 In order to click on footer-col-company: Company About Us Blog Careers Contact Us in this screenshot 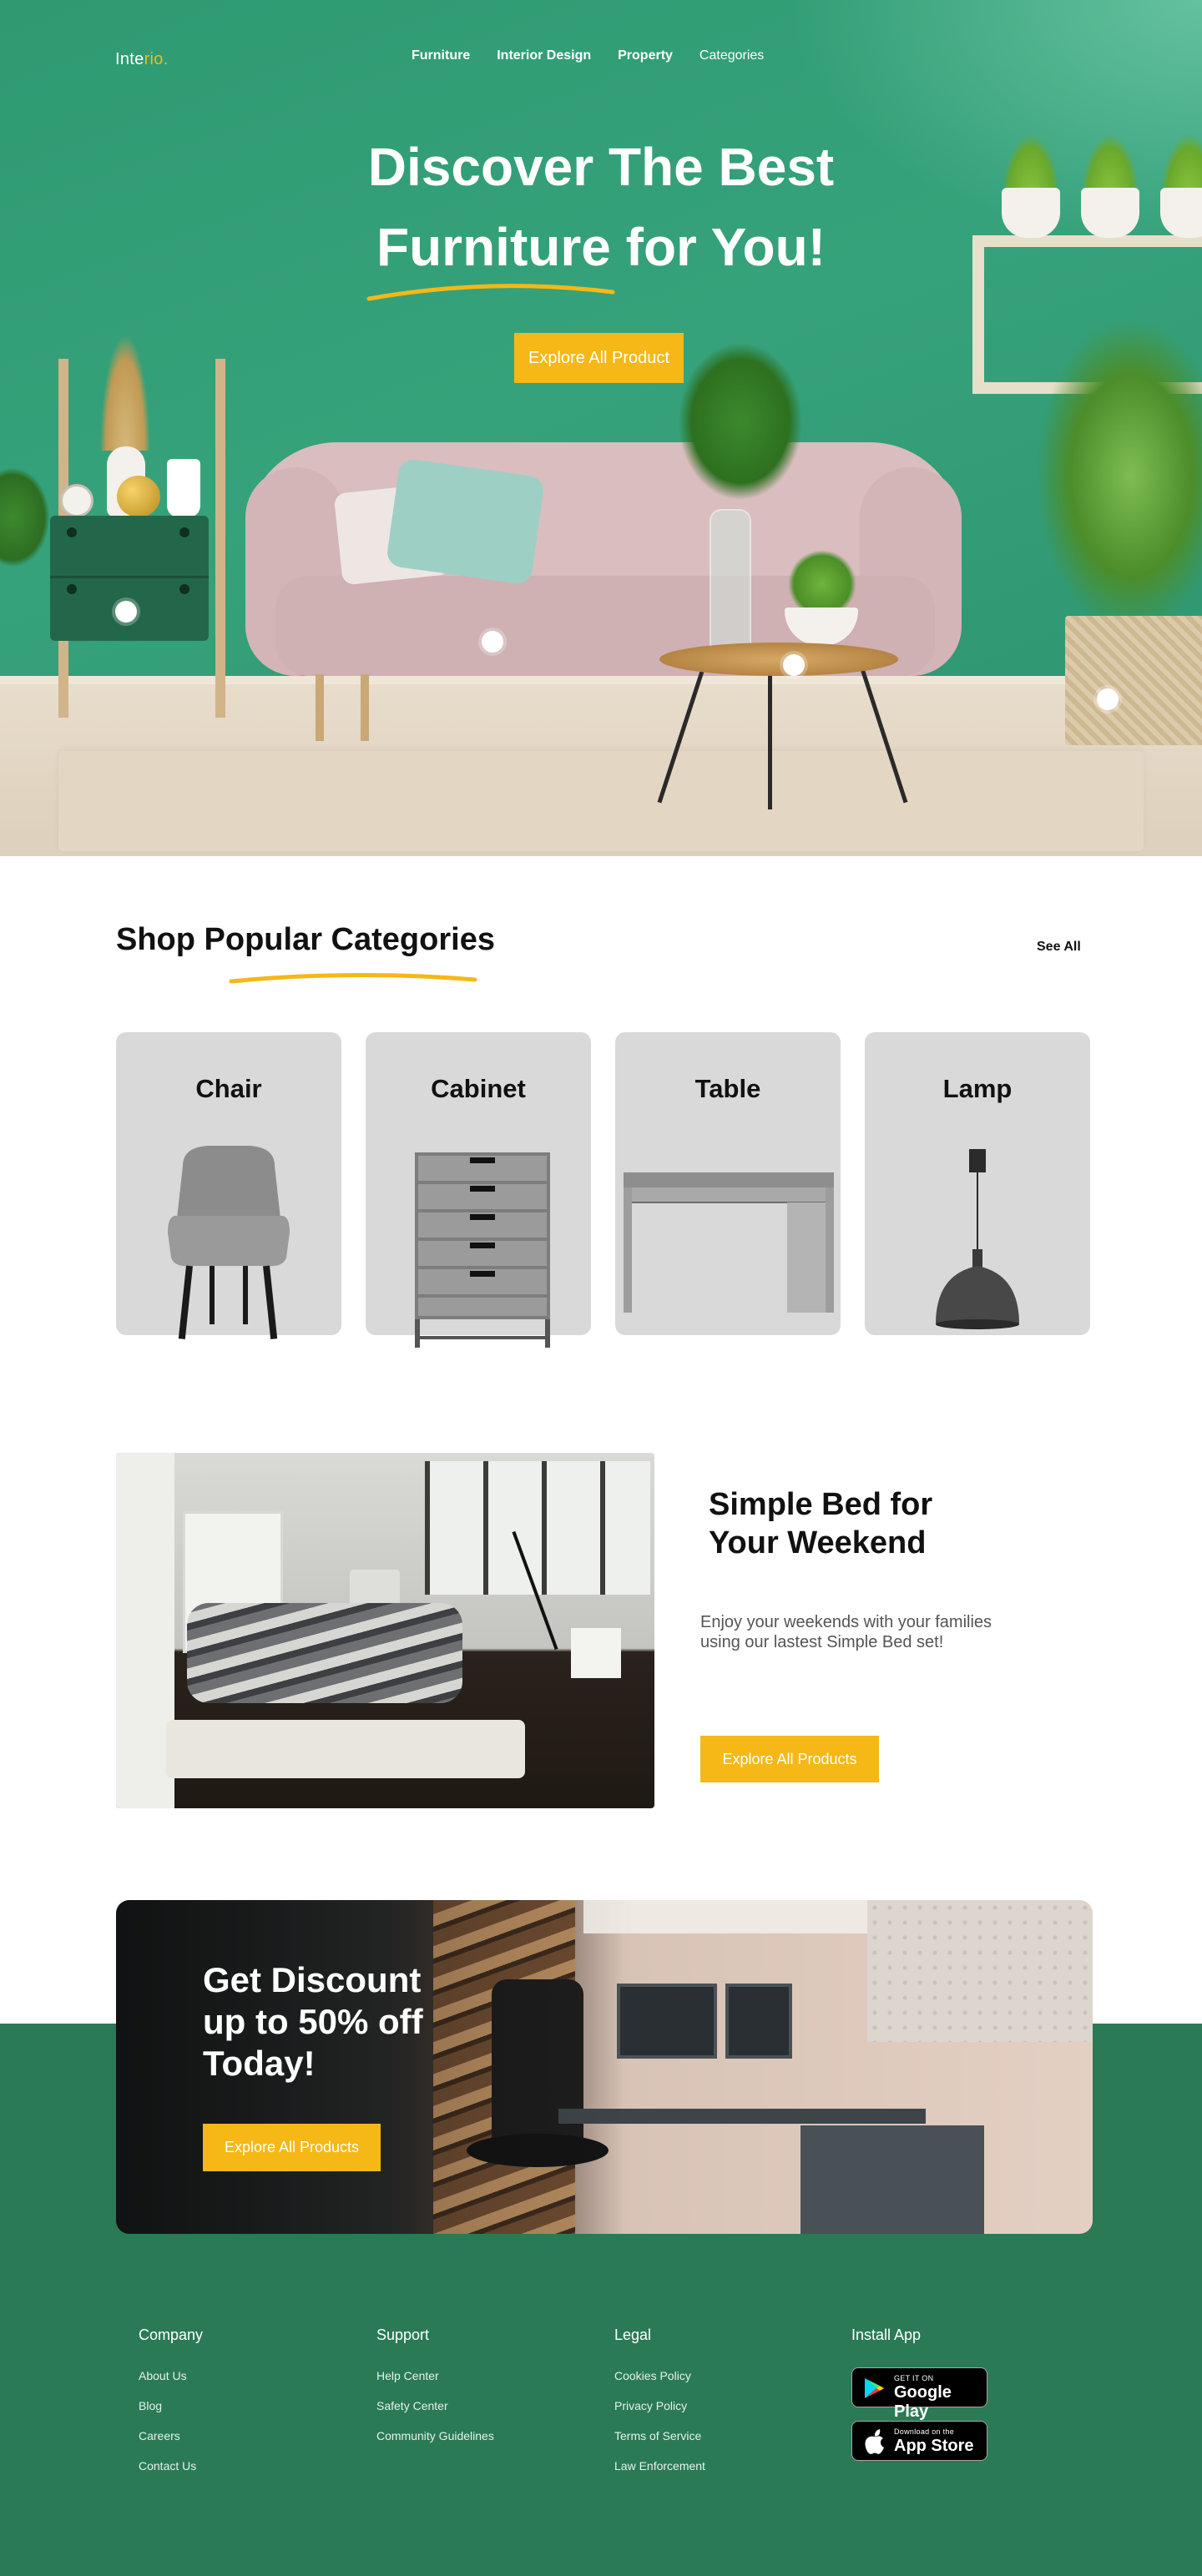, I will do `click(171, 2407)`.